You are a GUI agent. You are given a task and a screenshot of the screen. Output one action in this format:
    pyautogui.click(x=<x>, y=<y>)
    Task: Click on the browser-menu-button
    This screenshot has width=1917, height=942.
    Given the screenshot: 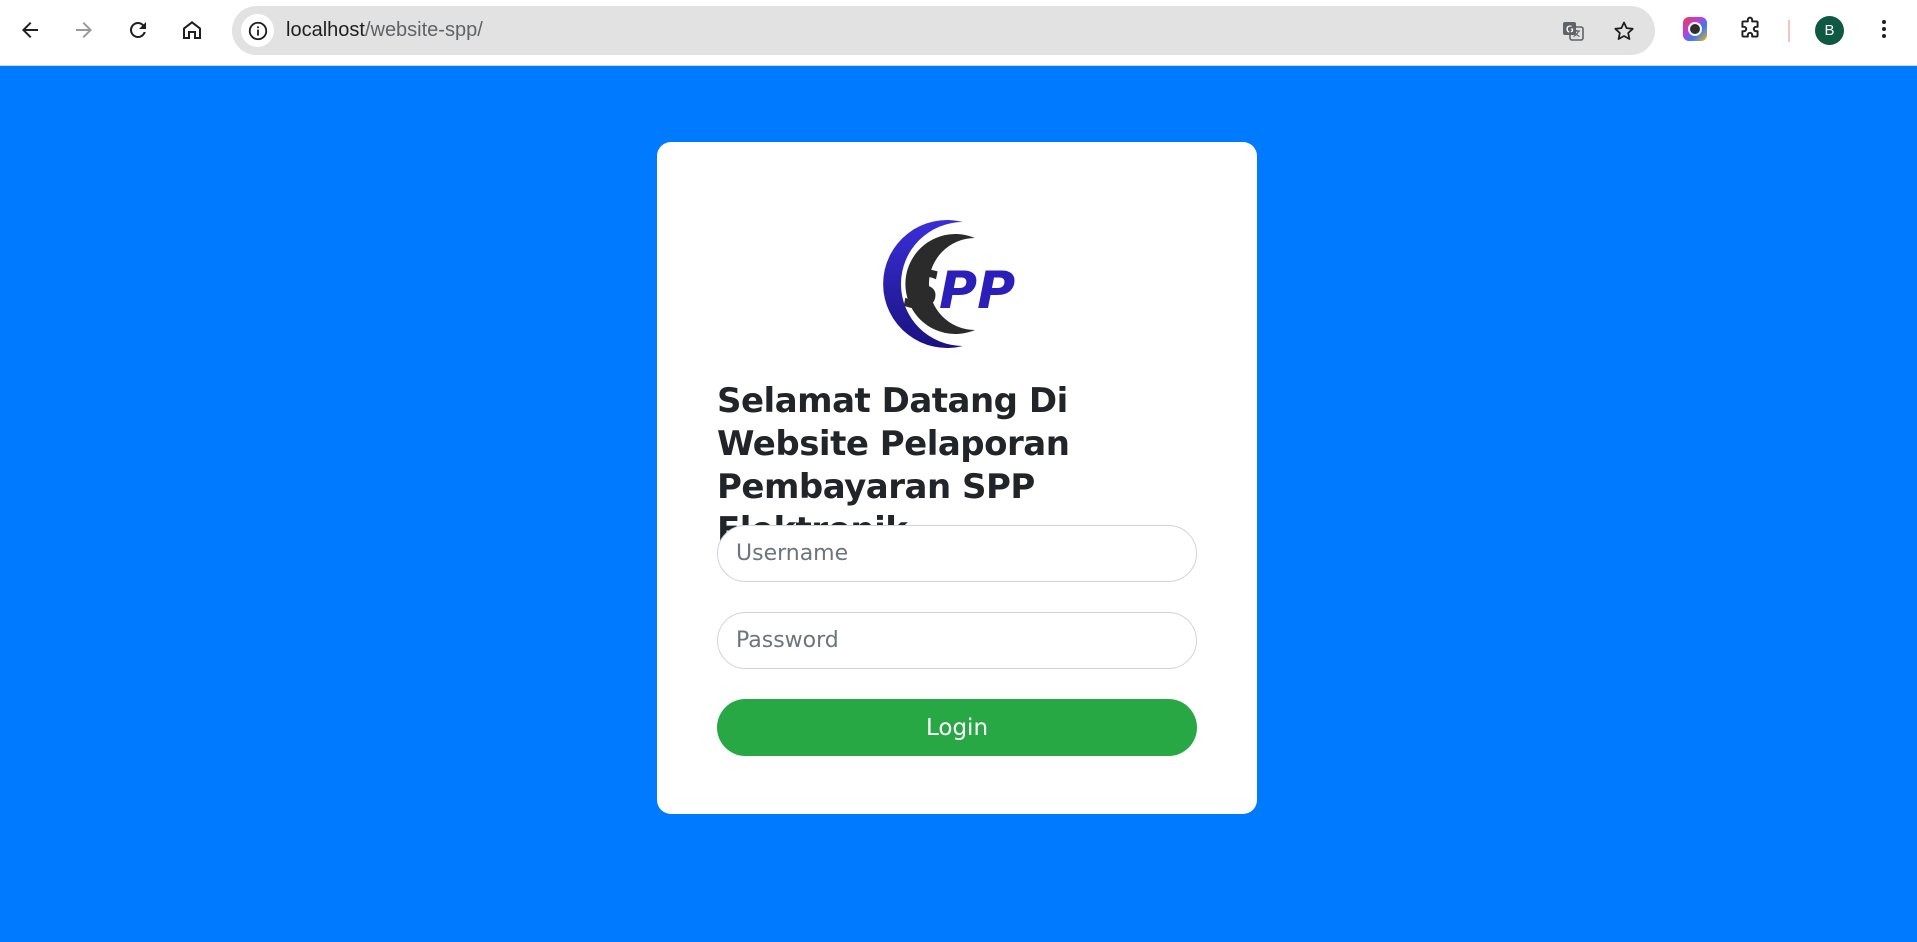 What is the action you would take?
    pyautogui.click(x=1884, y=29)
    